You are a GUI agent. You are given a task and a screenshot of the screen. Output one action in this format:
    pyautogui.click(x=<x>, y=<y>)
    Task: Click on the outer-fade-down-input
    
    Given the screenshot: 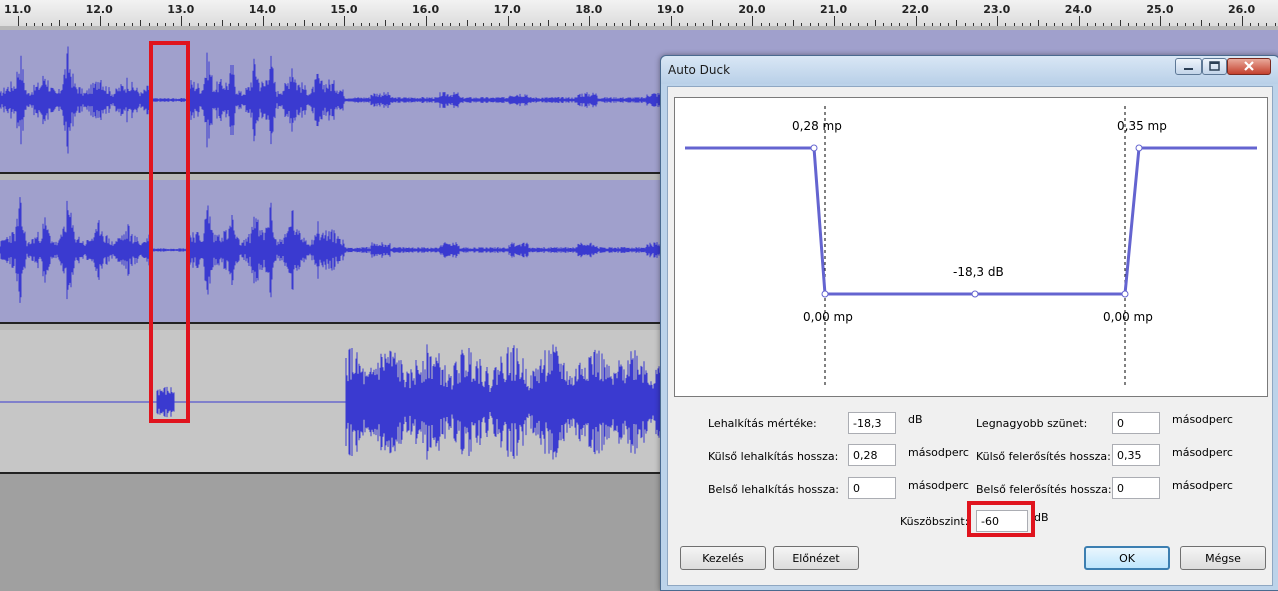 What is the action you would take?
    pyautogui.click(x=872, y=455)
    